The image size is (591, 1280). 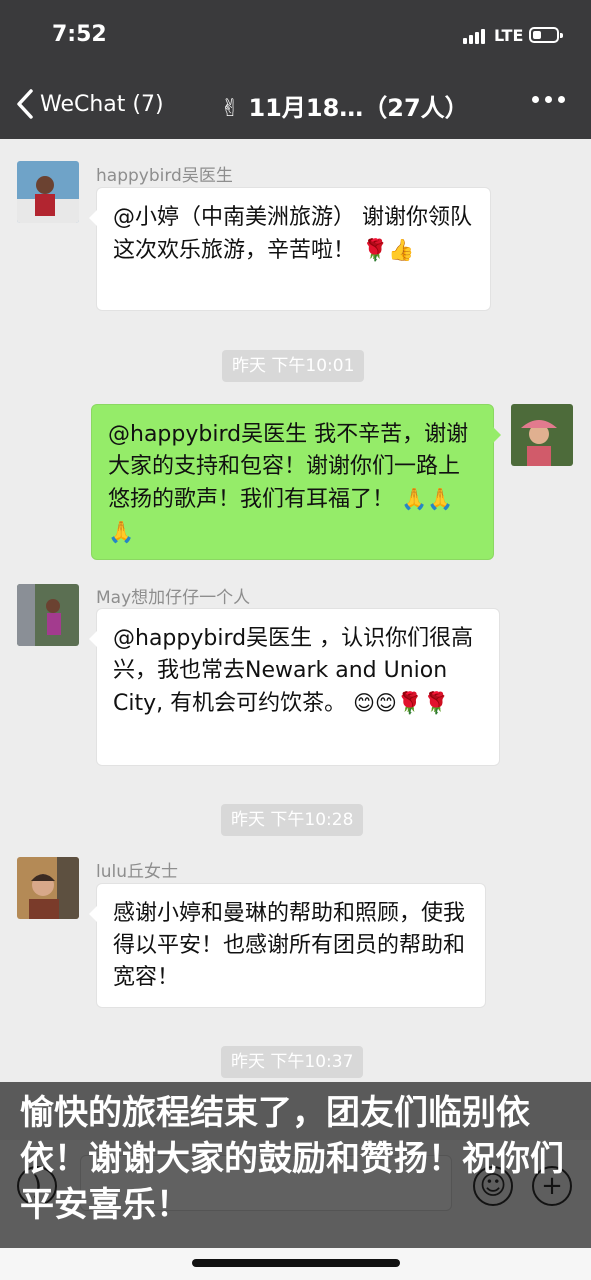 What do you see at coordinates (292, 1159) in the screenshot?
I see `caption-text: 愉快的旅程结束了，团友们临别依依！谢谢大家的鼓励和赞扬！祝你们平安喜乐！` at bounding box center [292, 1159].